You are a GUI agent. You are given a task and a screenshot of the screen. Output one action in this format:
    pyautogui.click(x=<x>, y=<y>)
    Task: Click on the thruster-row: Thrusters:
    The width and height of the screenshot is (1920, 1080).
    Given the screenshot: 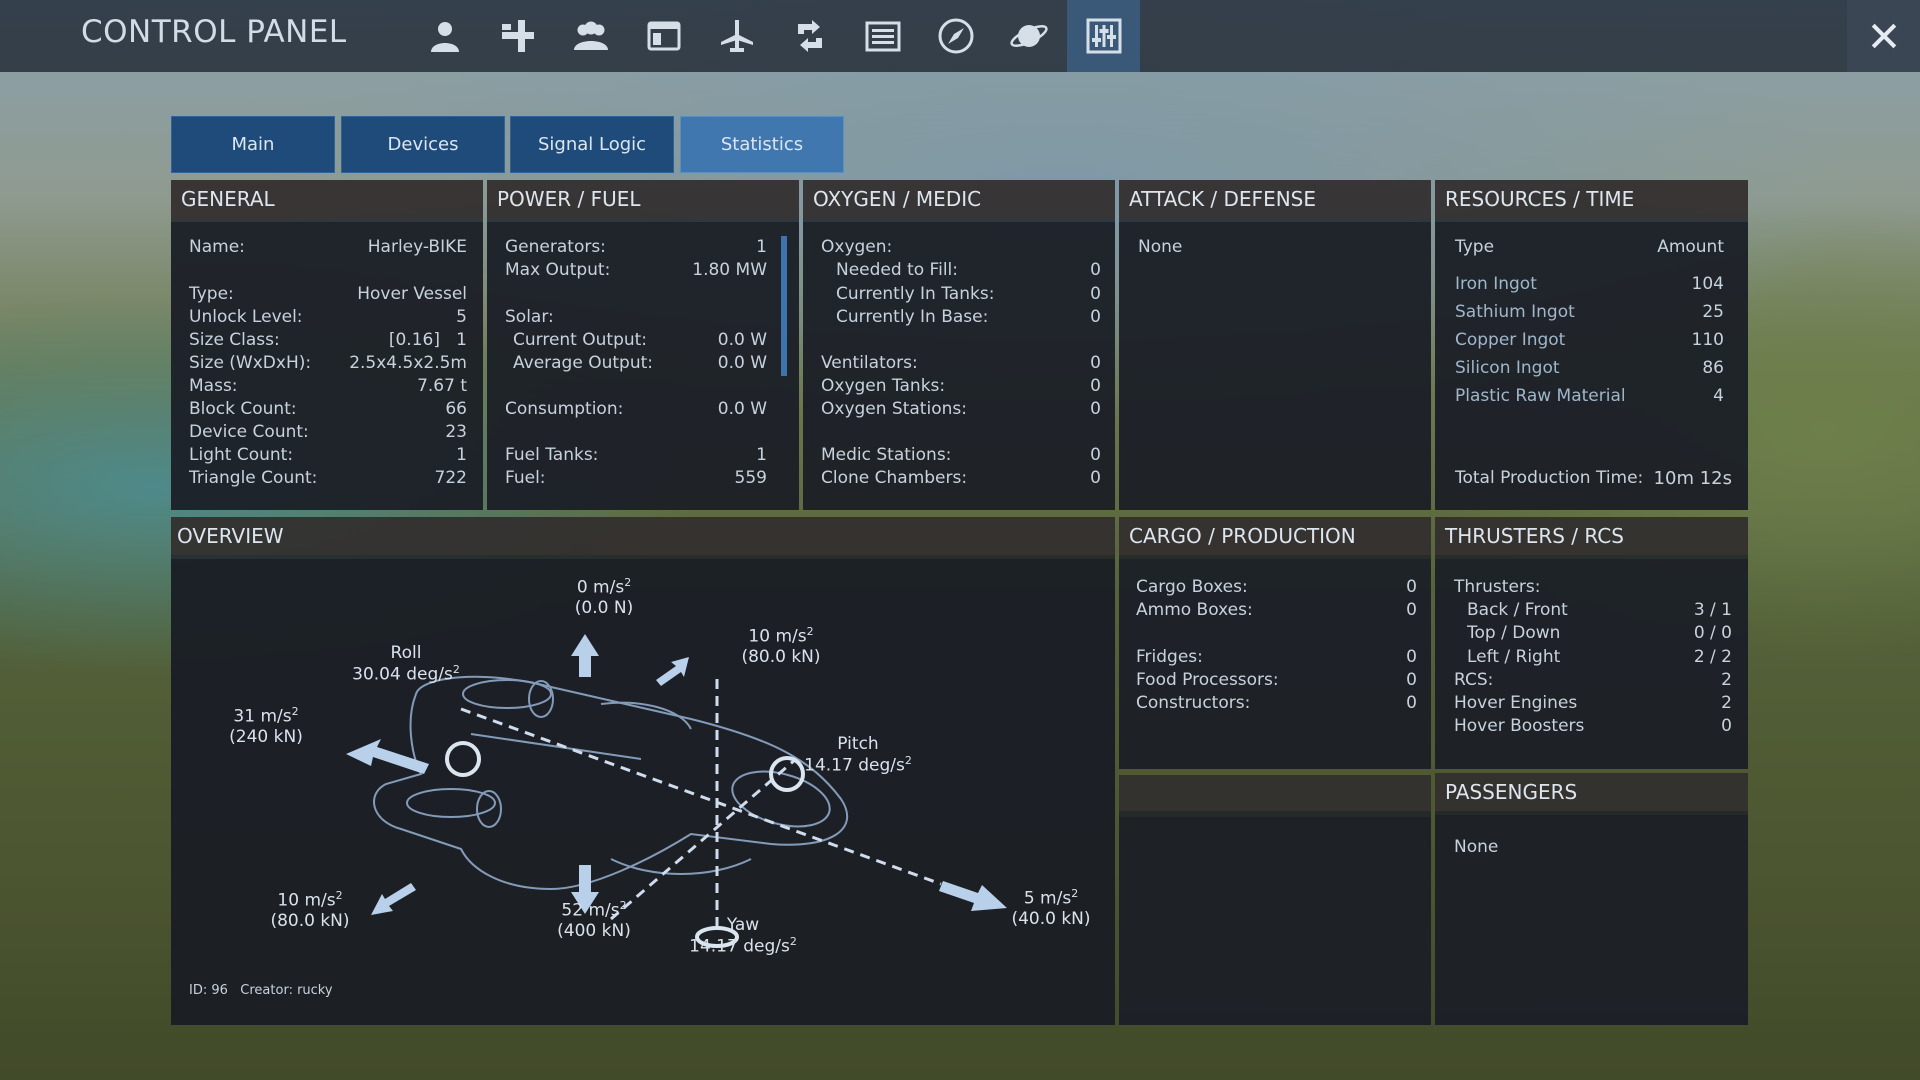 What is the action you would take?
    pyautogui.click(x=1497, y=587)
    